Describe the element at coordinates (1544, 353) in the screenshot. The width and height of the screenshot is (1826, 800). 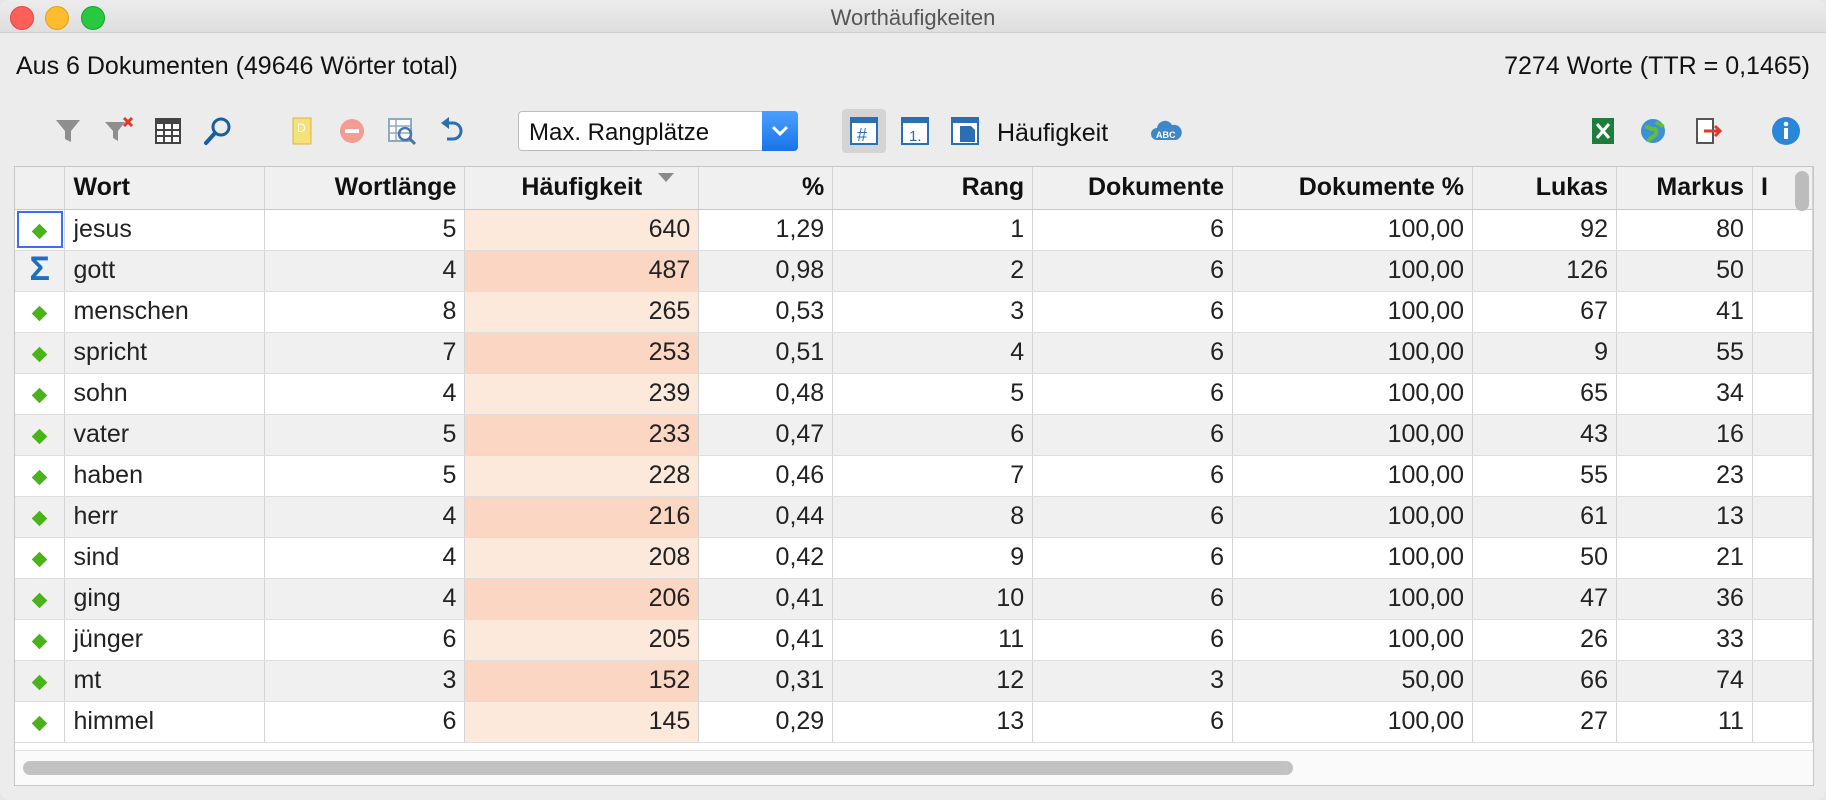
I see `table-cell-lukas: 9` at that location.